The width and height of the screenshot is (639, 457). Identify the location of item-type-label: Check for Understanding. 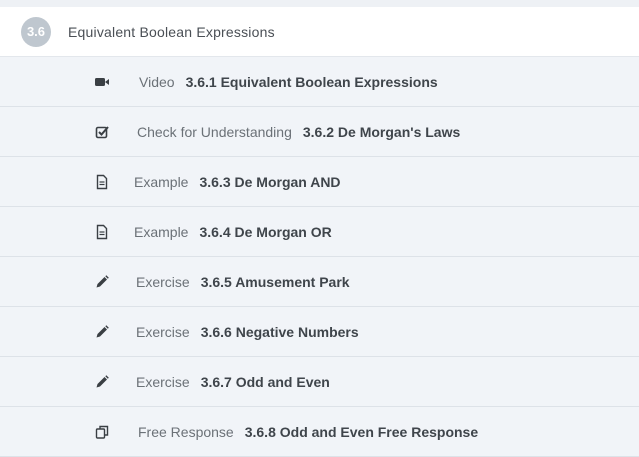
(214, 131).